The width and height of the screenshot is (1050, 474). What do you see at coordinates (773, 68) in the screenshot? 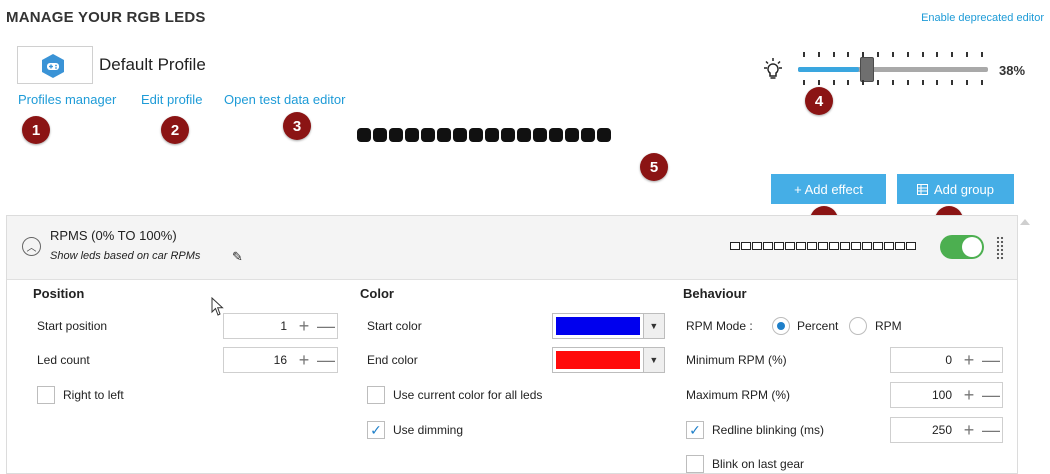
I see `lightbulb-icon` at bounding box center [773, 68].